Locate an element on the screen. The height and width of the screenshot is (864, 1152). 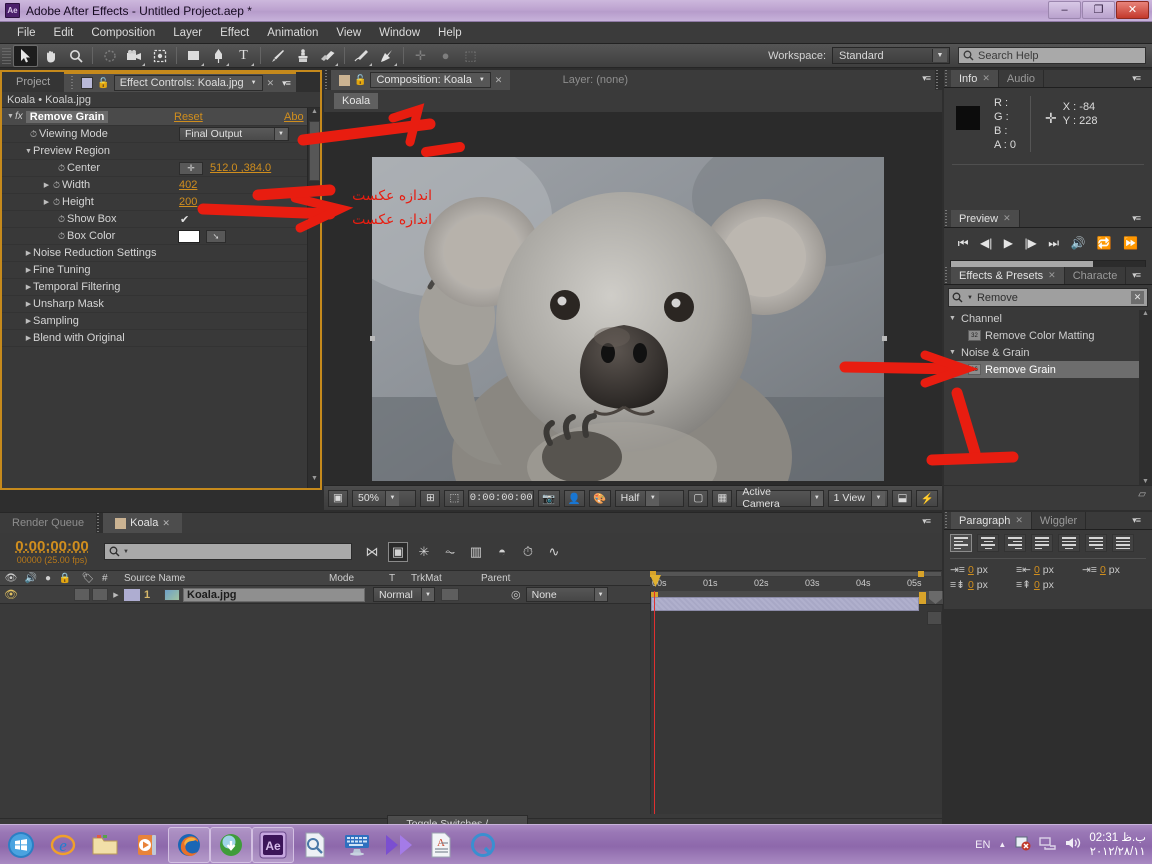
layer-video-toggle: 👁 is located at coordinates (11, 594).